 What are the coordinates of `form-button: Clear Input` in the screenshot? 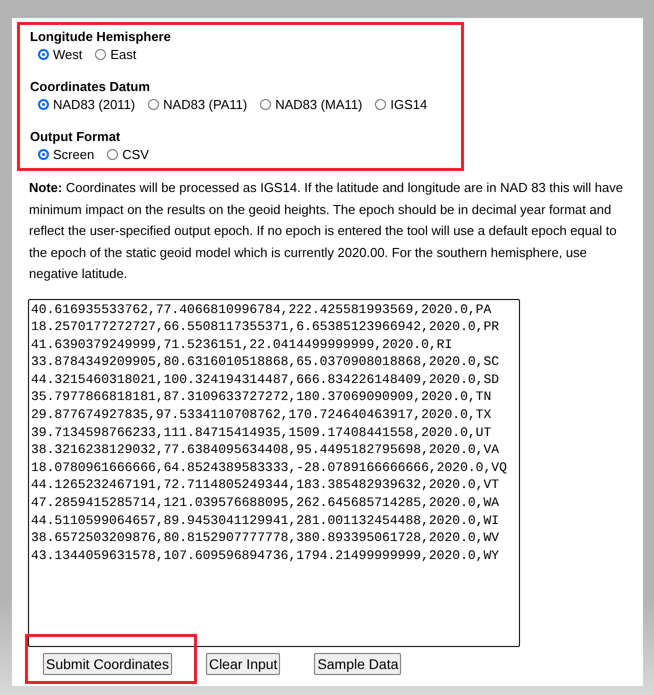 It's located at (243, 663).